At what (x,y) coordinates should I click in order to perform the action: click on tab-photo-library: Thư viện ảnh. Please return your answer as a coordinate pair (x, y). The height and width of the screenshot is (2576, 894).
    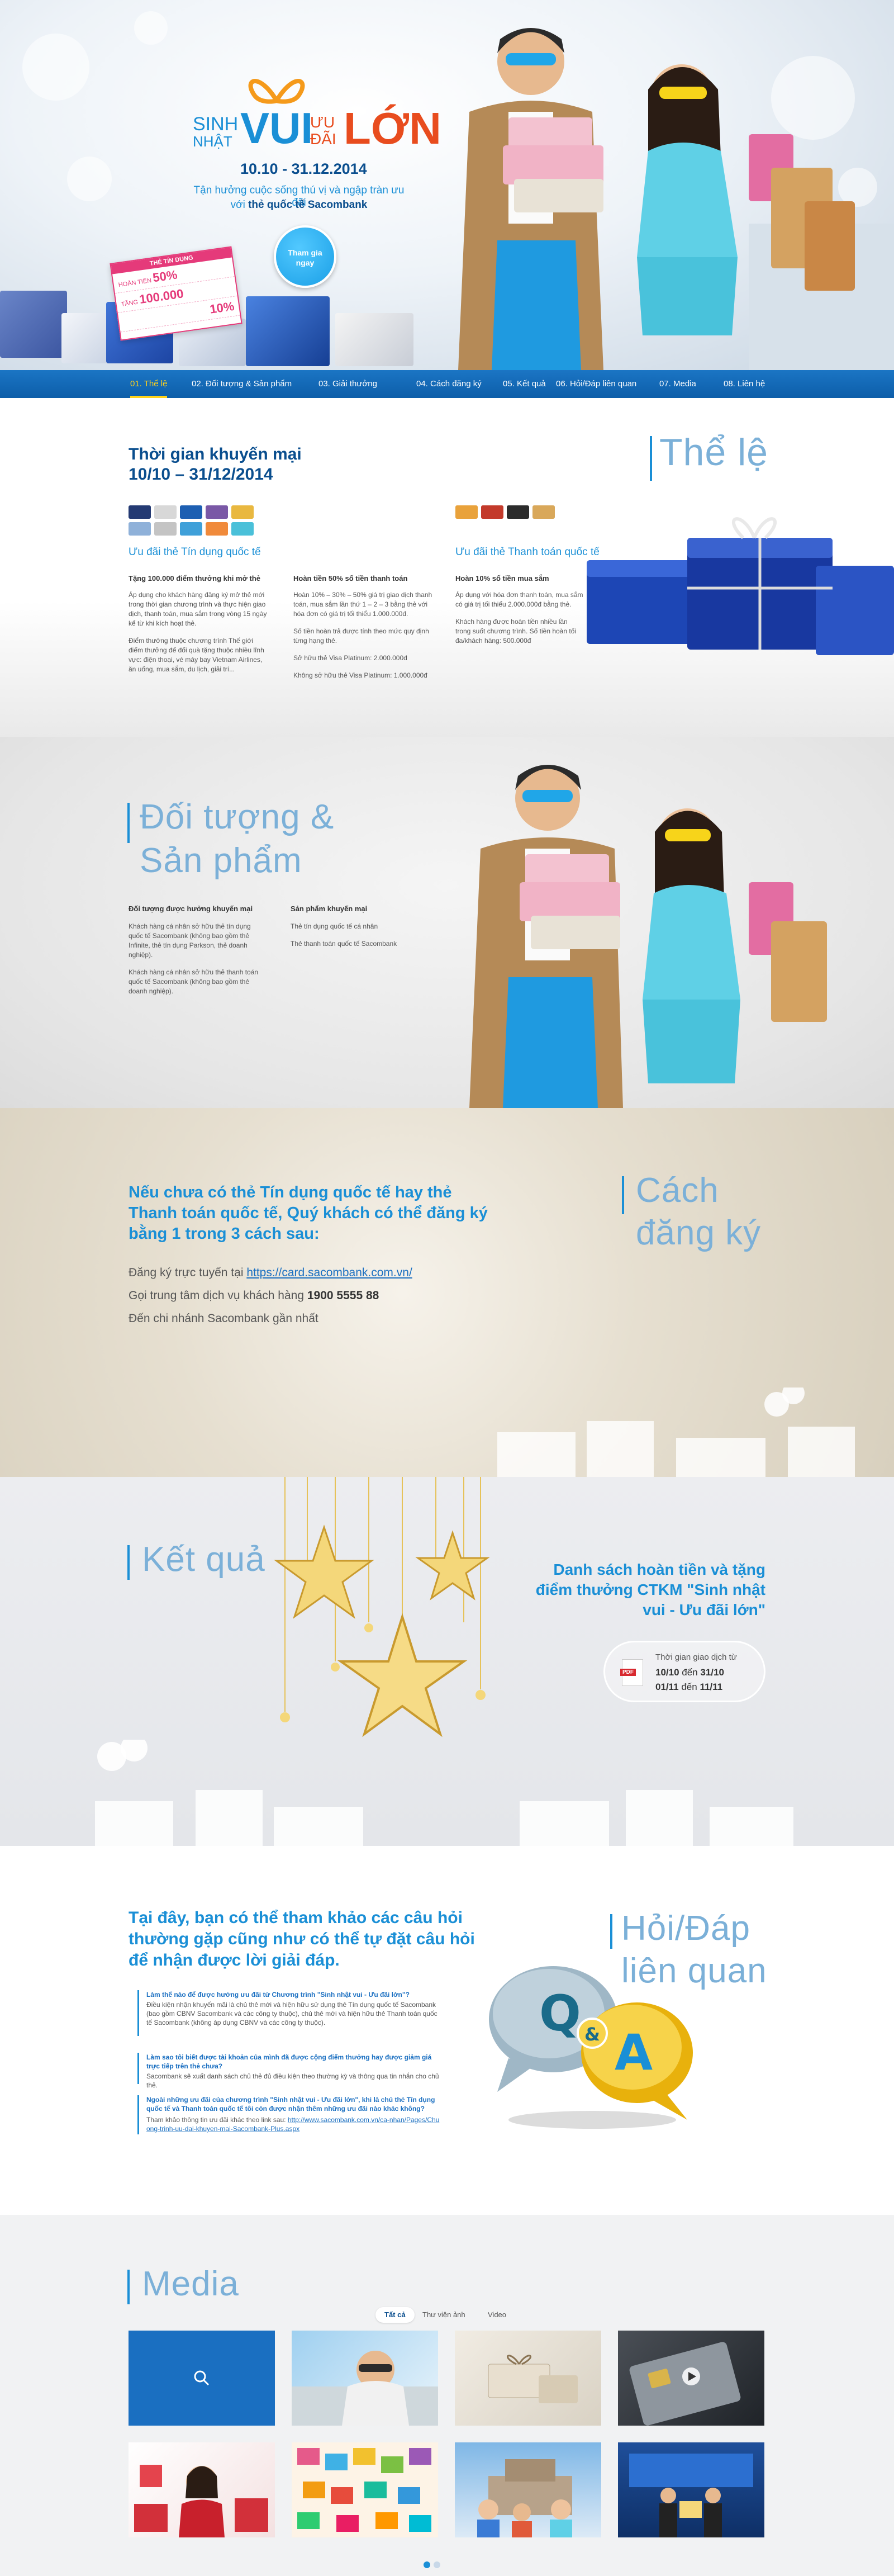
    Looking at the image, I should click on (443, 2315).